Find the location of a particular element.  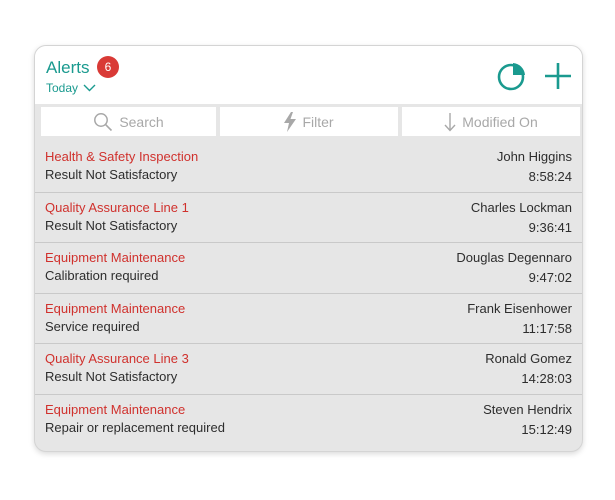

panel-title: Alerts is located at coordinates (68, 67).